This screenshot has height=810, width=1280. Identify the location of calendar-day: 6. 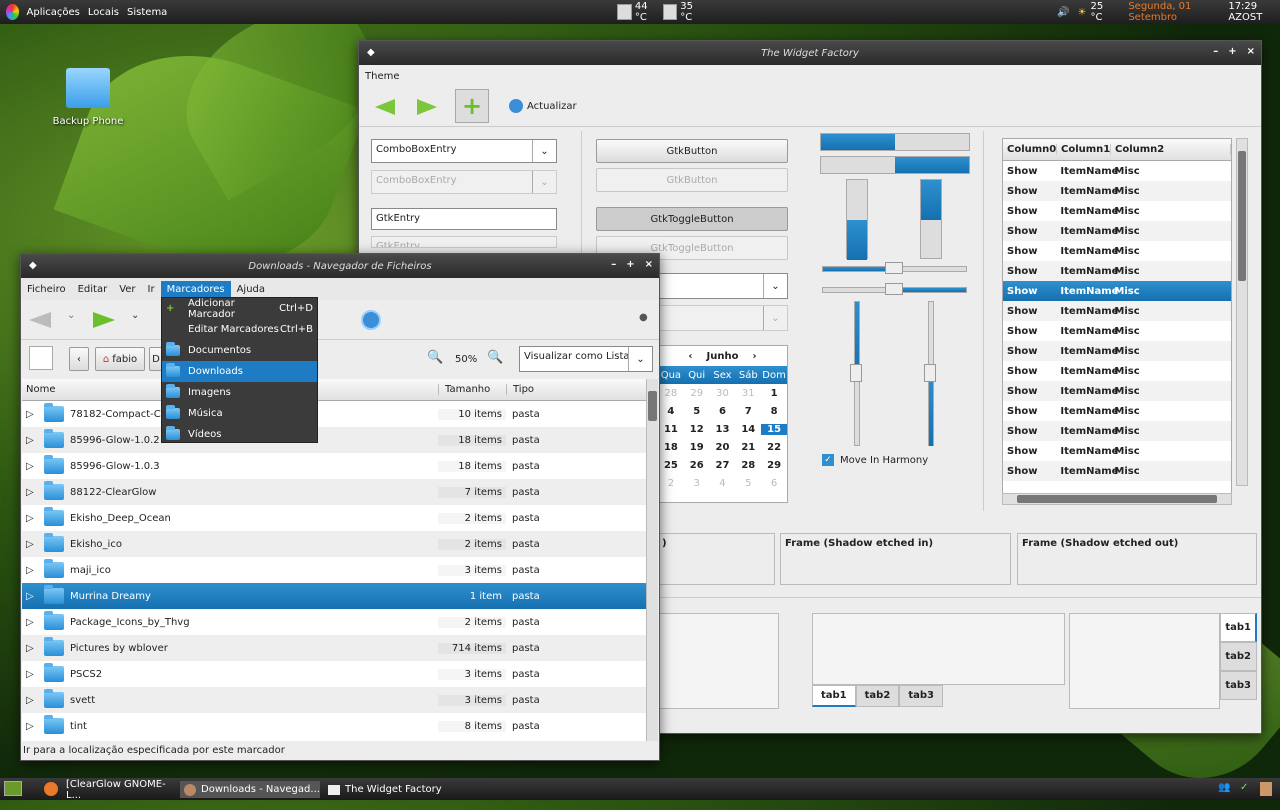
(723, 411).